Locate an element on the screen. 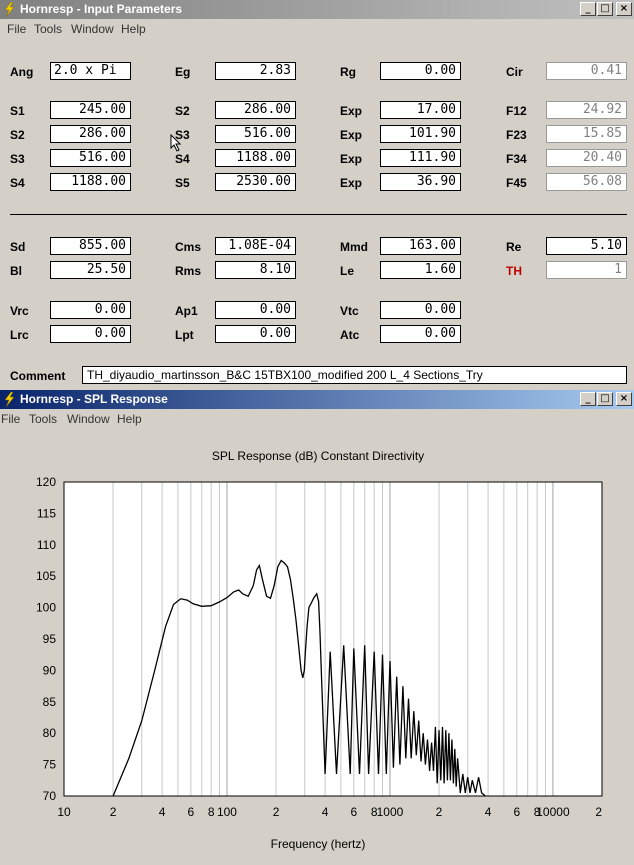 This screenshot has width=634, height=865. y-tick-label: 80 is located at coordinates (50, 733).